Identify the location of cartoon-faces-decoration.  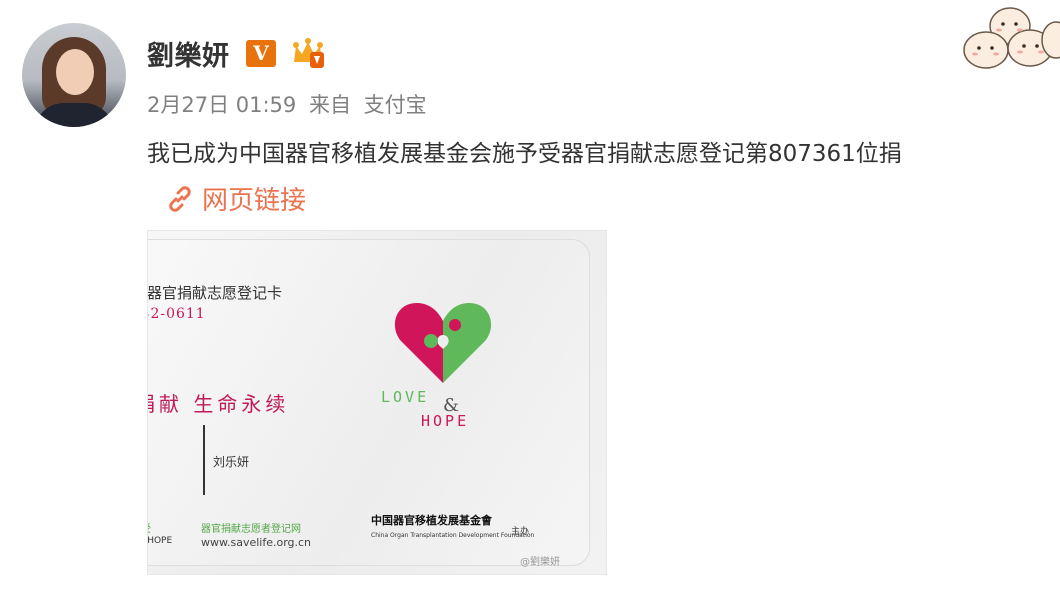
(1011, 38).